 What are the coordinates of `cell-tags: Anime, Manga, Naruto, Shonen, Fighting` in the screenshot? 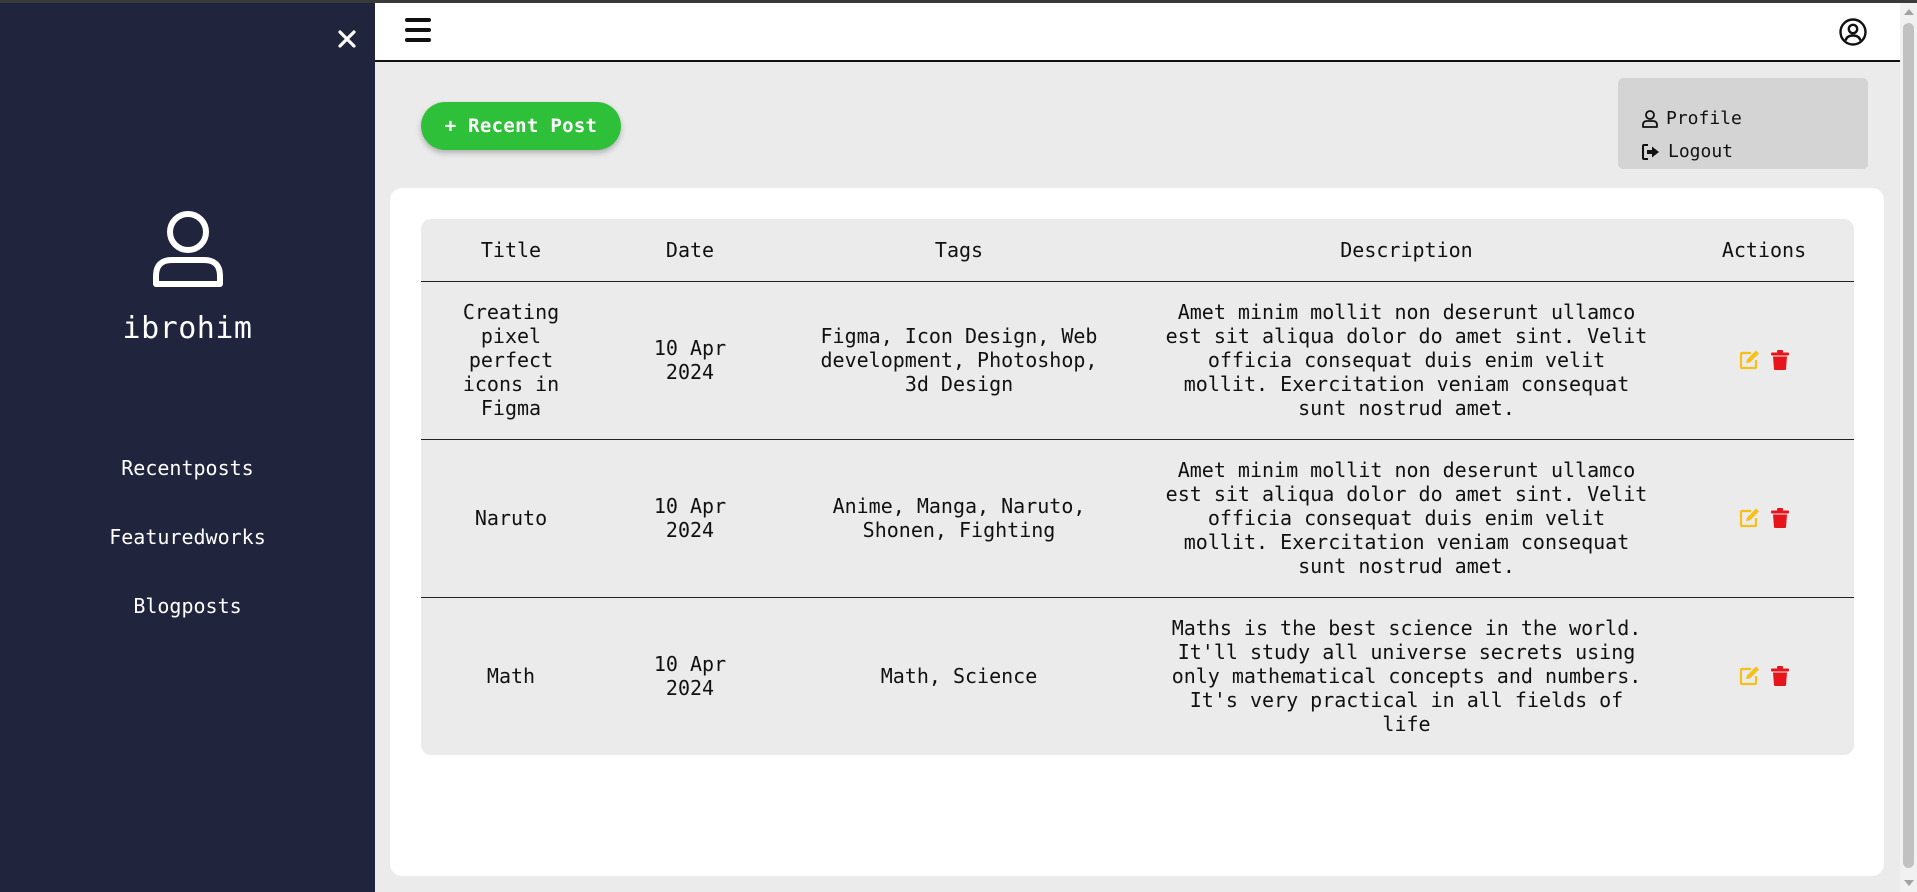 It's located at (959, 518).